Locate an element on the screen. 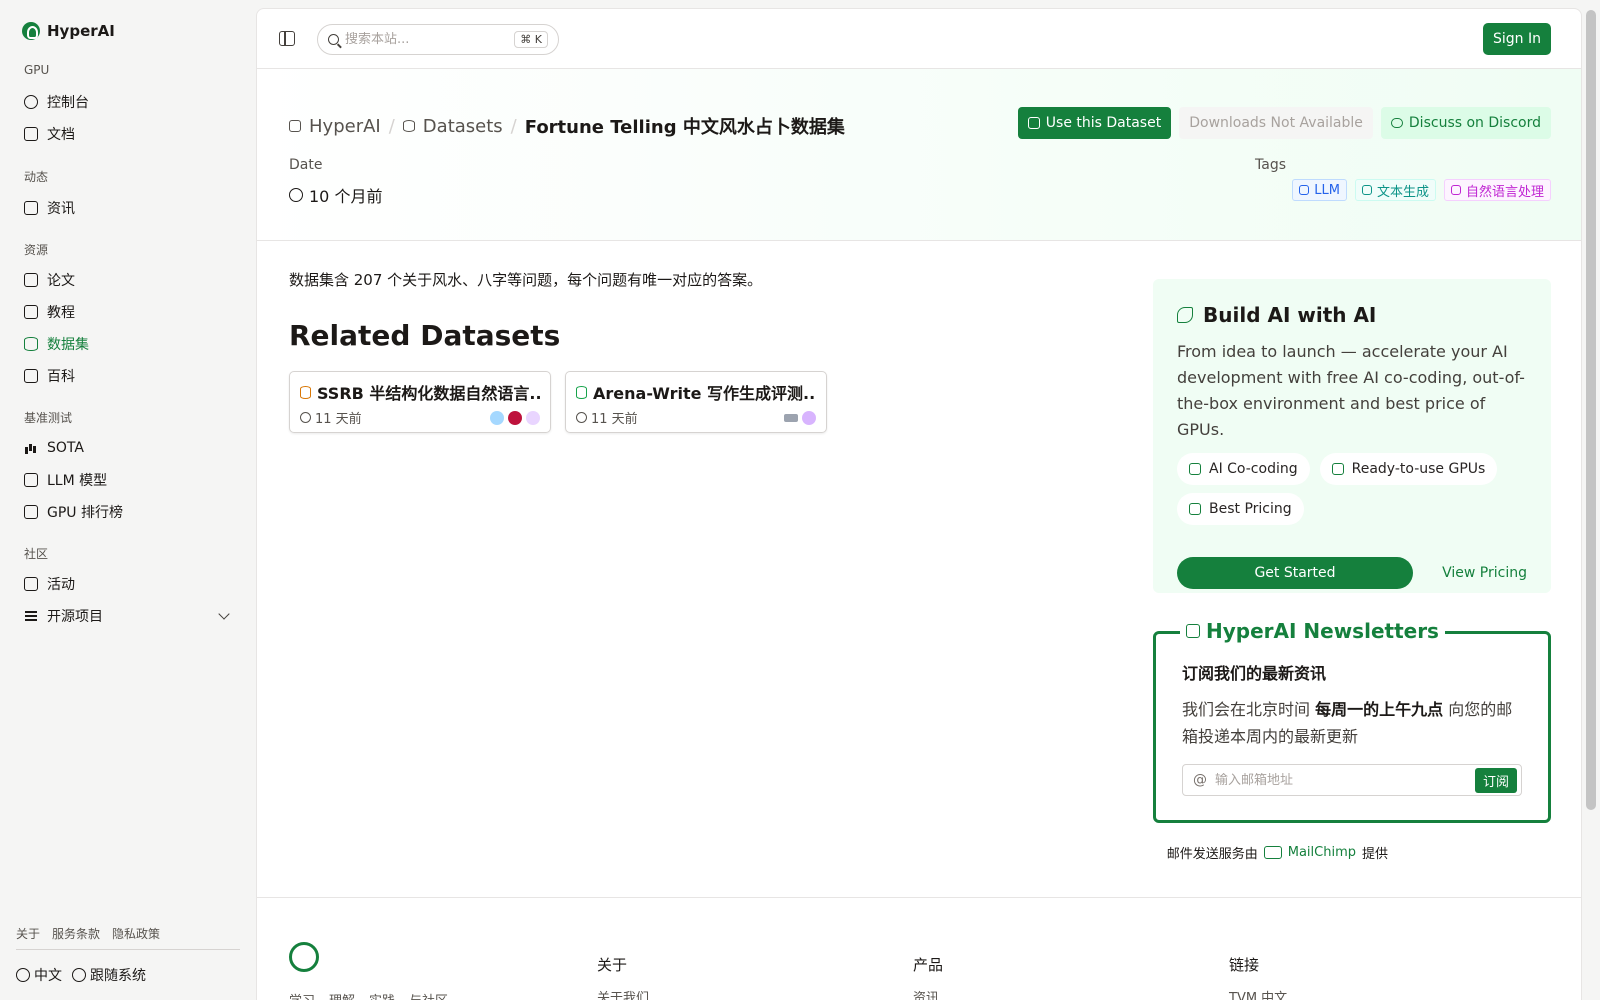 This screenshot has height=1000, width=1600. chip-icon is located at coordinates (31, 480).